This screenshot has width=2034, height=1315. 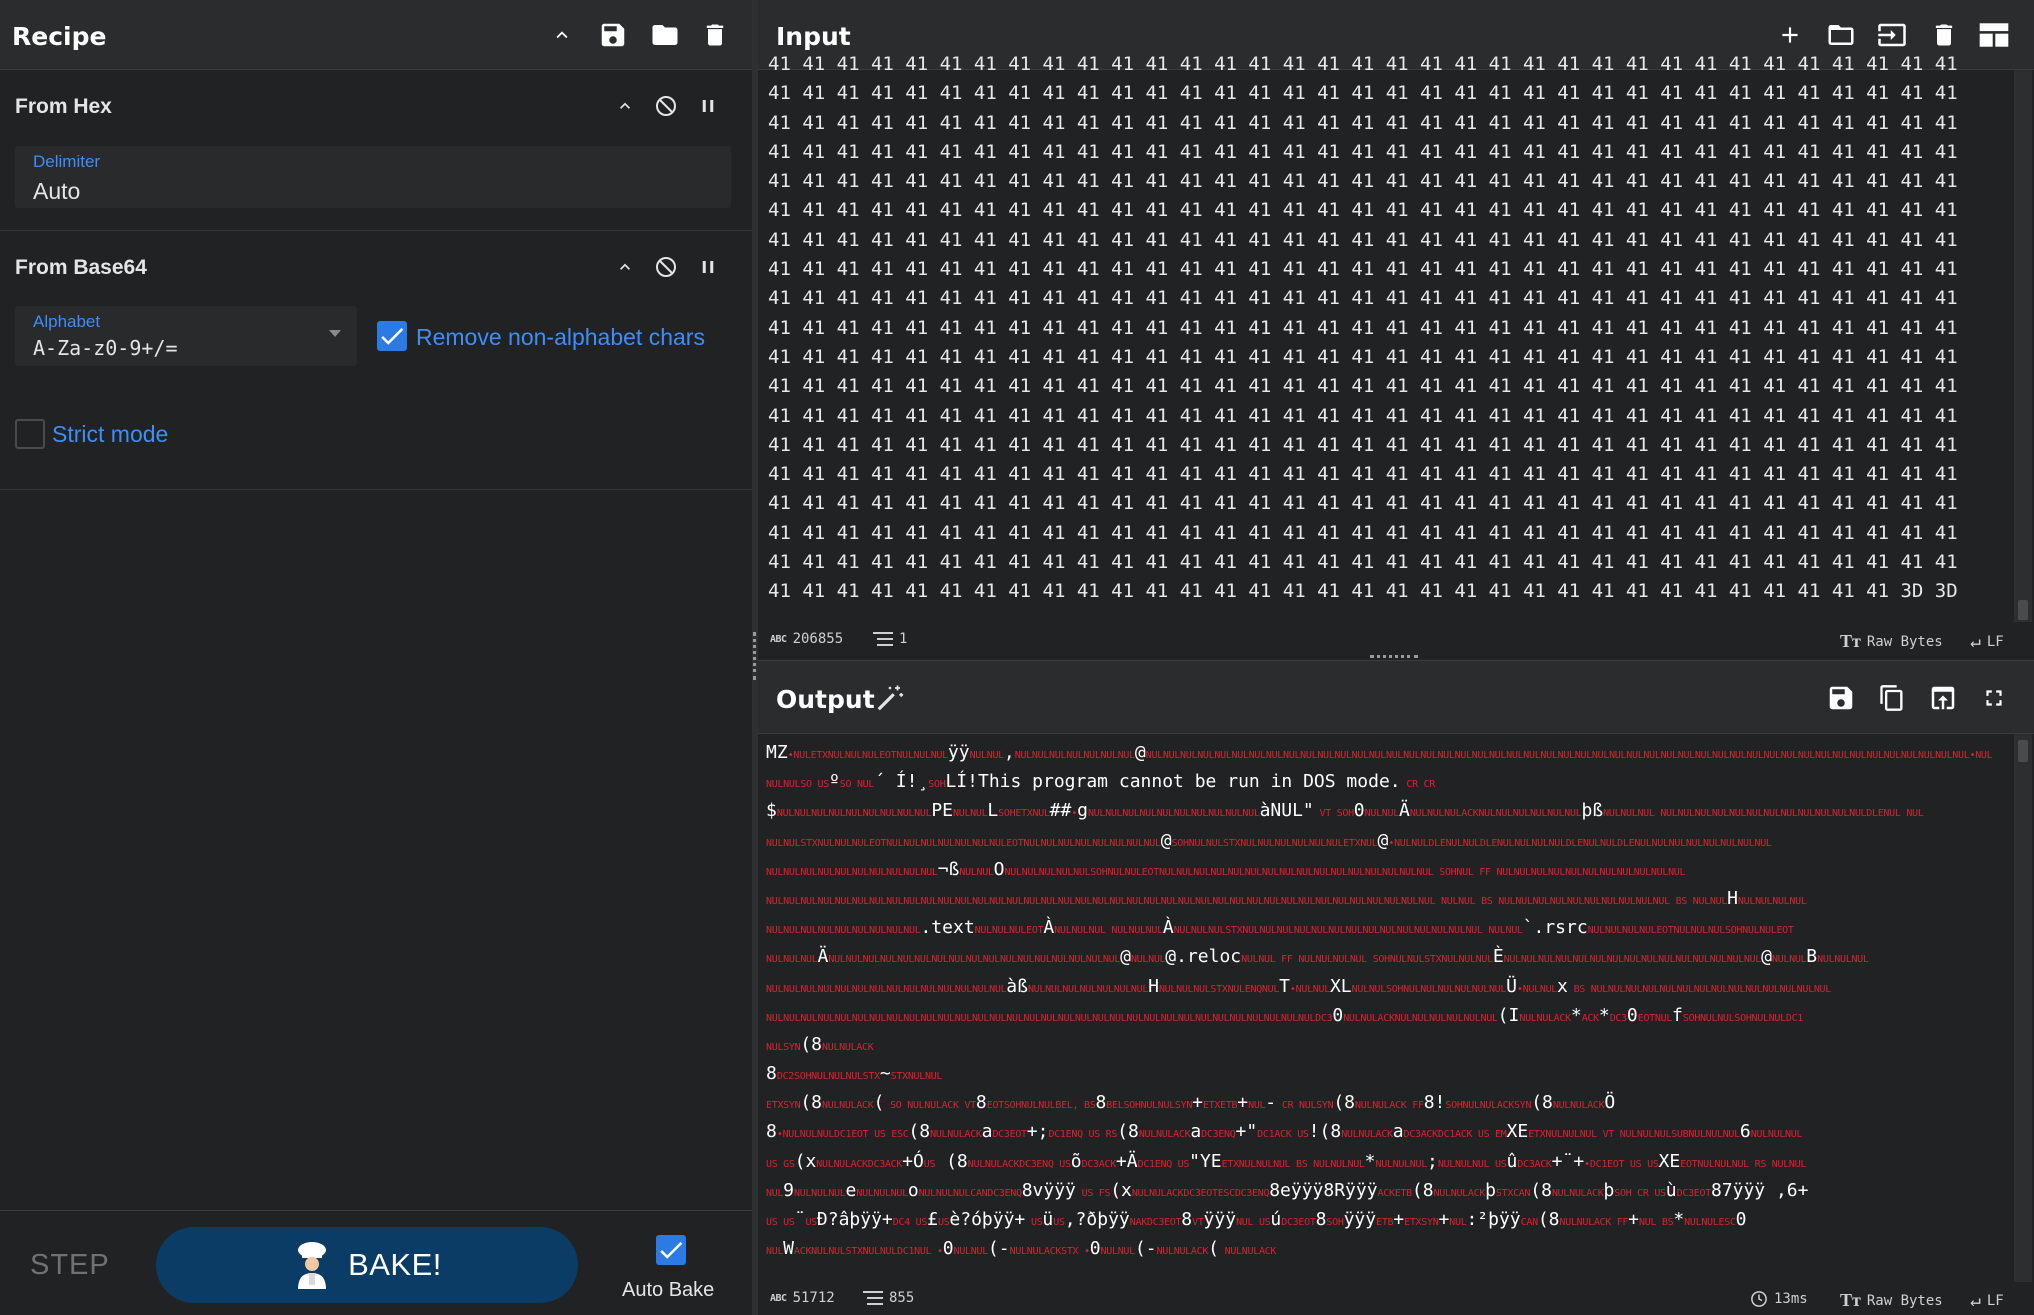 What do you see at coordinates (59, 36) in the screenshot?
I see `recipe-title: Recipe` at bounding box center [59, 36].